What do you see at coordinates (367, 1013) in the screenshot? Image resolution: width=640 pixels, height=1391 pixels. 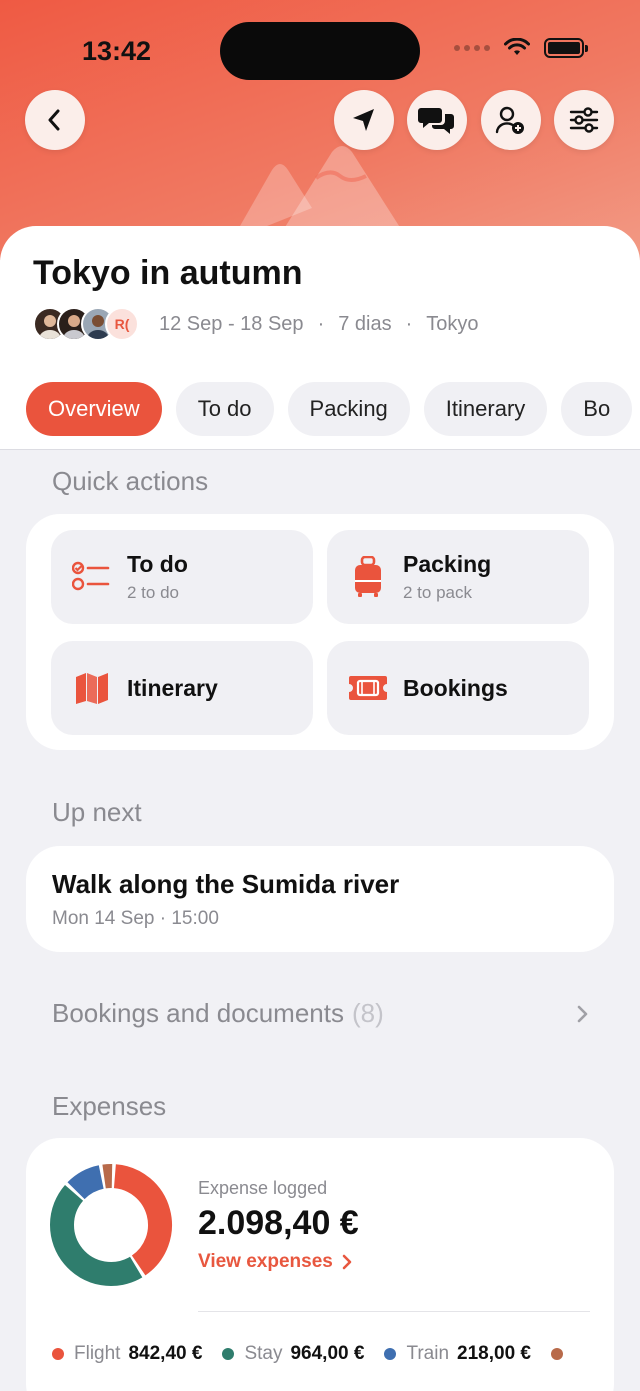 I see `bookings-documents-count: (8)` at bounding box center [367, 1013].